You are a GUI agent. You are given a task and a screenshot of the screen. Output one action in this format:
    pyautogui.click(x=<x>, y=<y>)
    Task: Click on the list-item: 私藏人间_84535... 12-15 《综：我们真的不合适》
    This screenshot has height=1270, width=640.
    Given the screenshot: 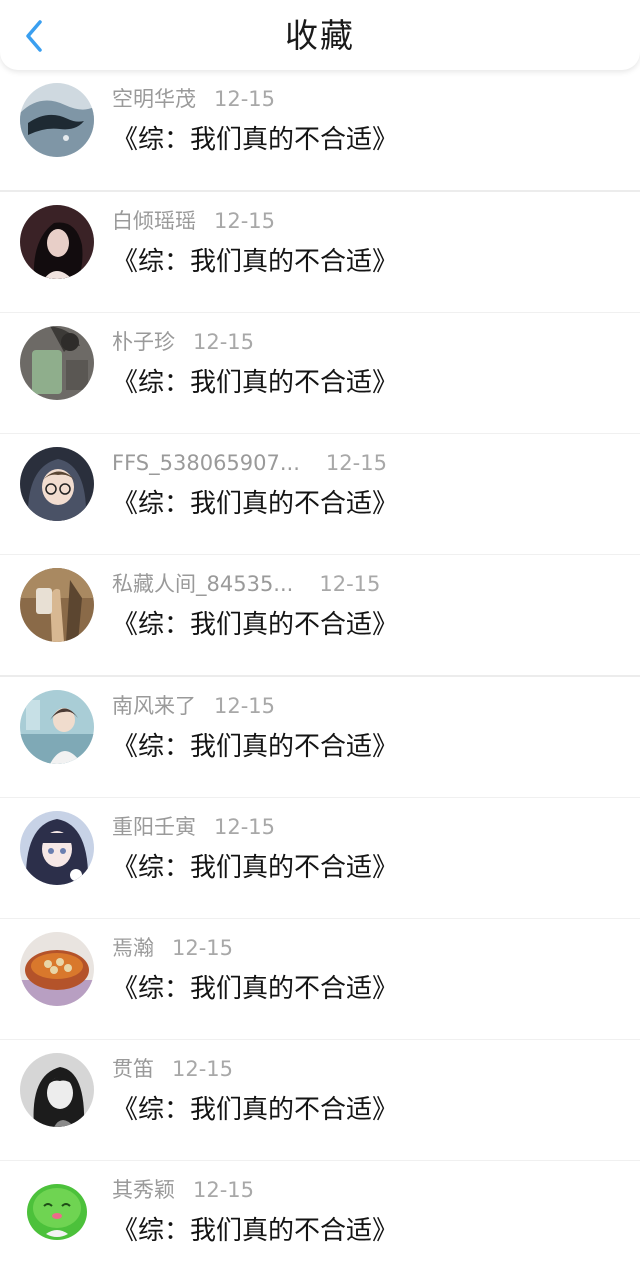 What is the action you would take?
    pyautogui.click(x=320, y=616)
    